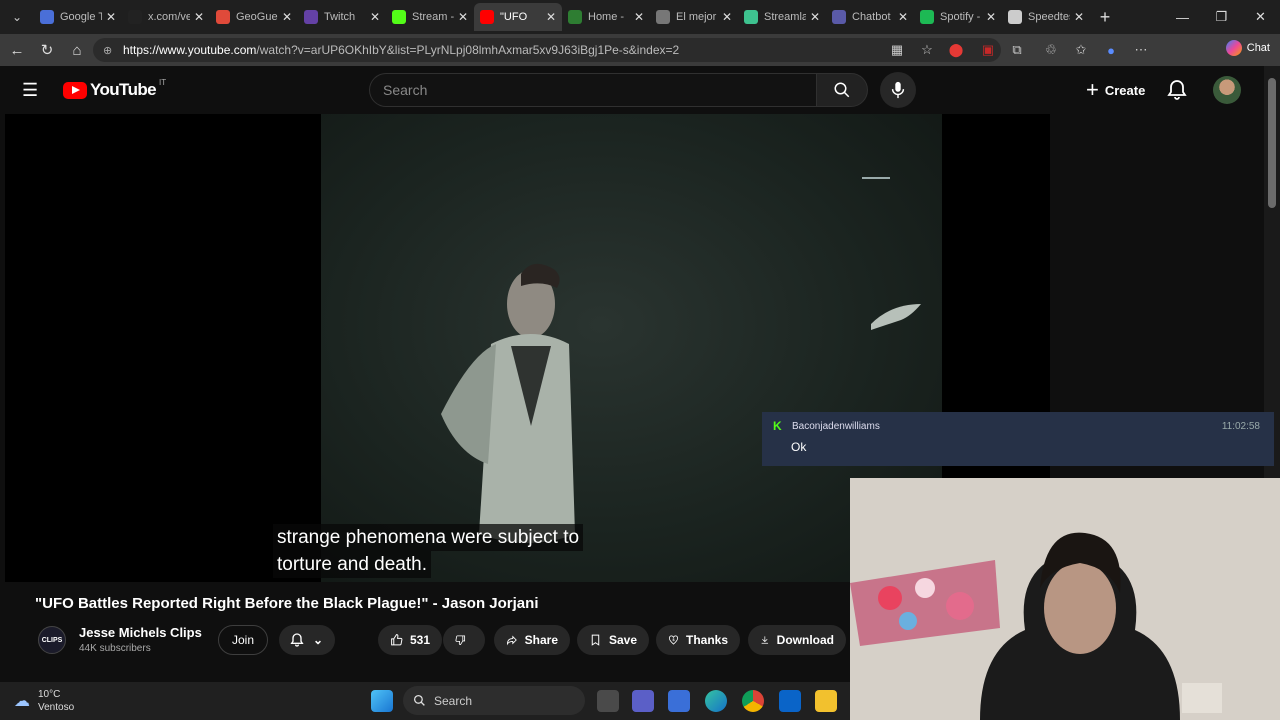  What do you see at coordinates (297, 640) in the screenshot?
I see `bell-icon` at bounding box center [297, 640].